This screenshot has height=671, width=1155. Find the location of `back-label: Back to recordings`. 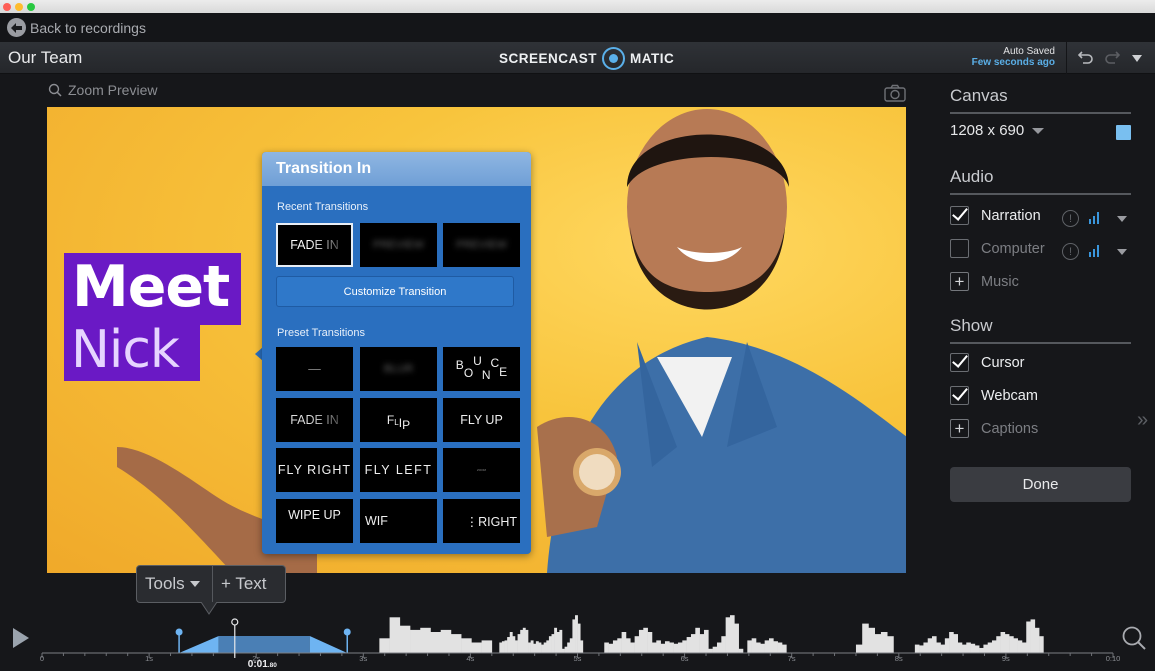

back-label: Back to recordings is located at coordinates (88, 27).